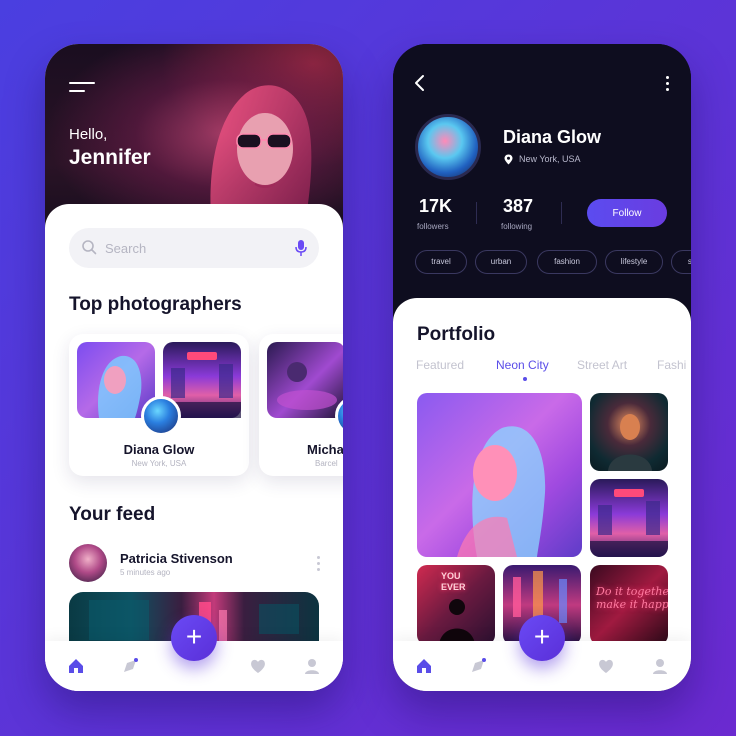 This screenshot has height=736, width=736. I want to click on tag-chip: lifestyle, so click(634, 262).